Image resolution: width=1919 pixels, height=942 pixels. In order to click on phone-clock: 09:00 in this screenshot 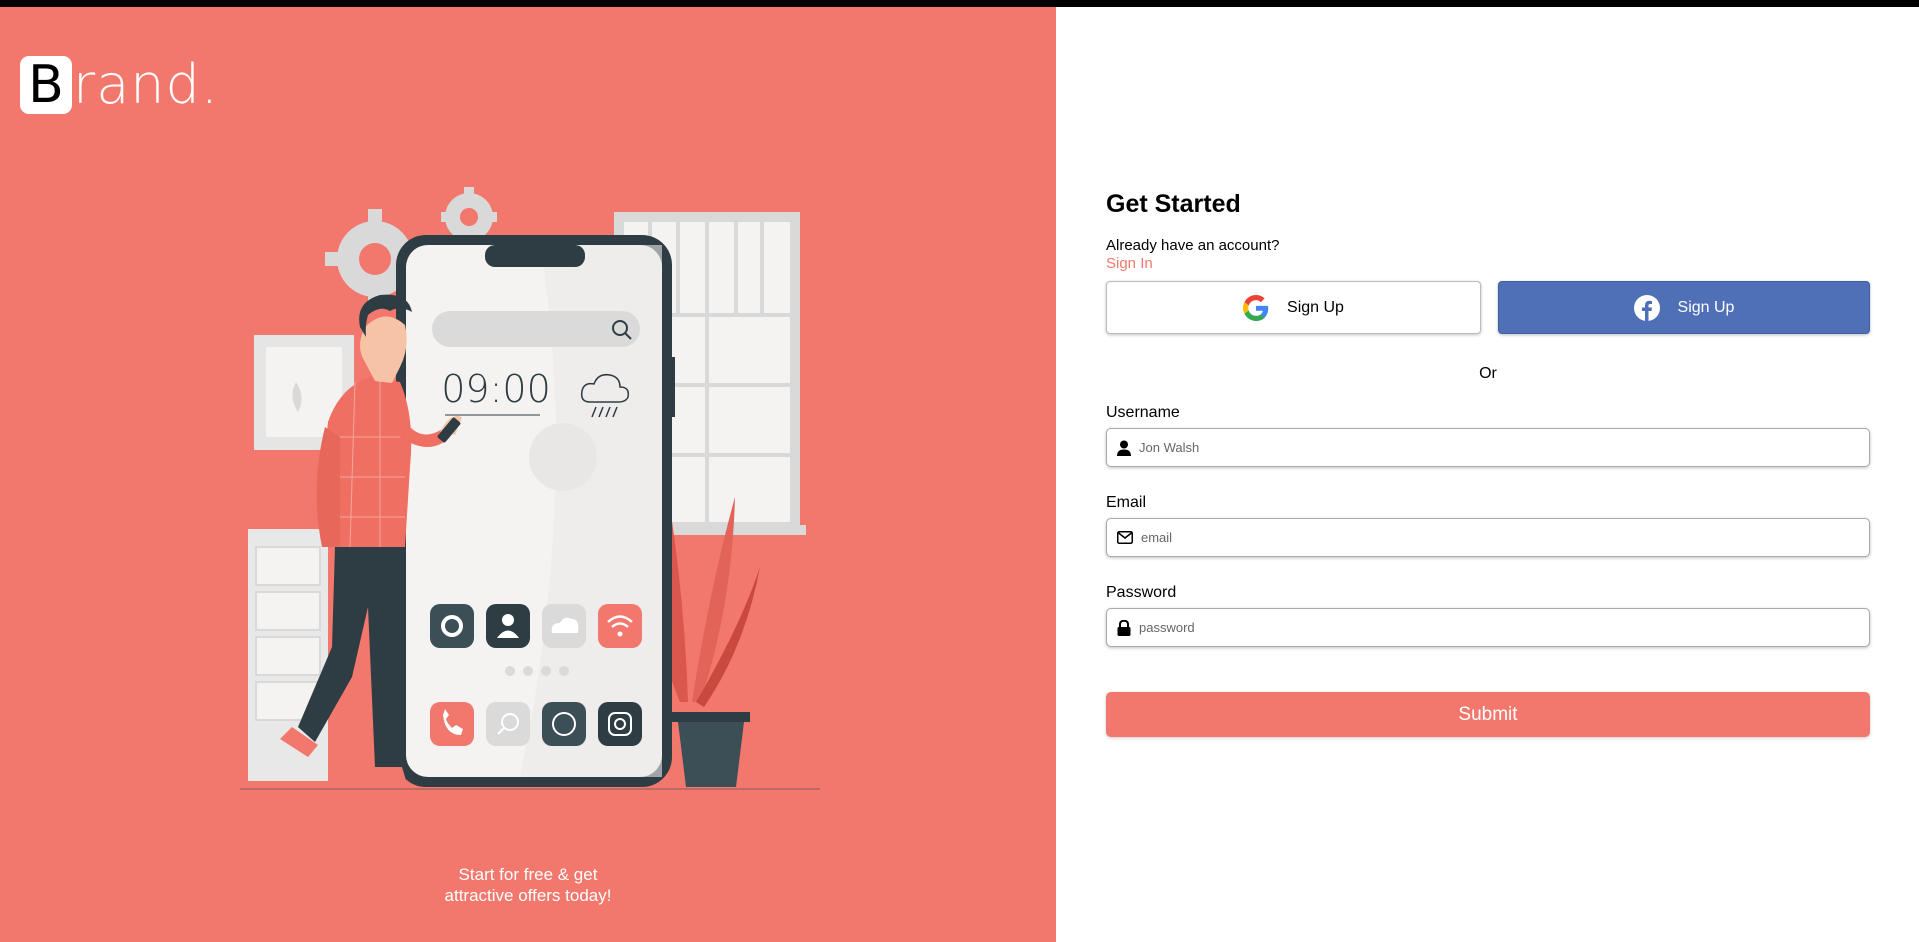, I will do `click(496, 389)`.